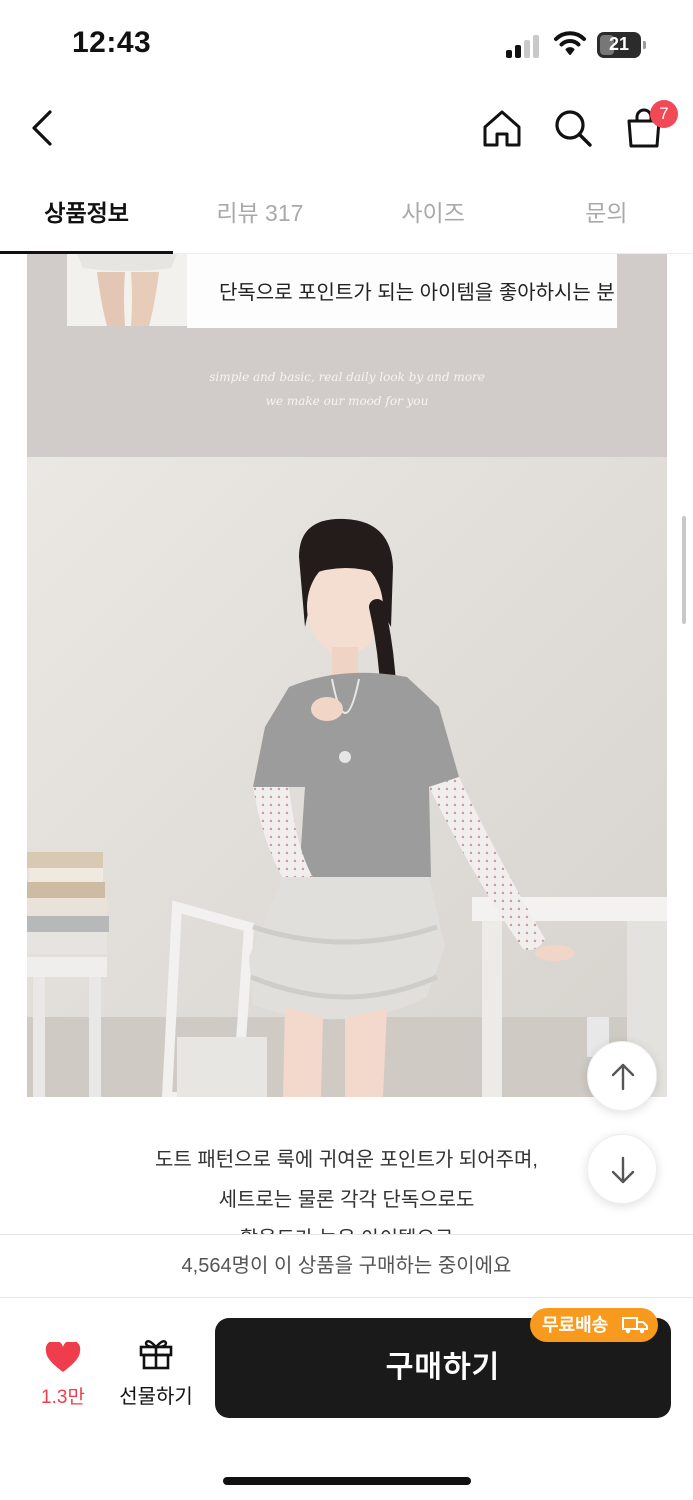 The width and height of the screenshot is (693, 1500). I want to click on bottom-action-bar: 1.3만 선물하기 구매하기 무료배송, so click(346, 1399).